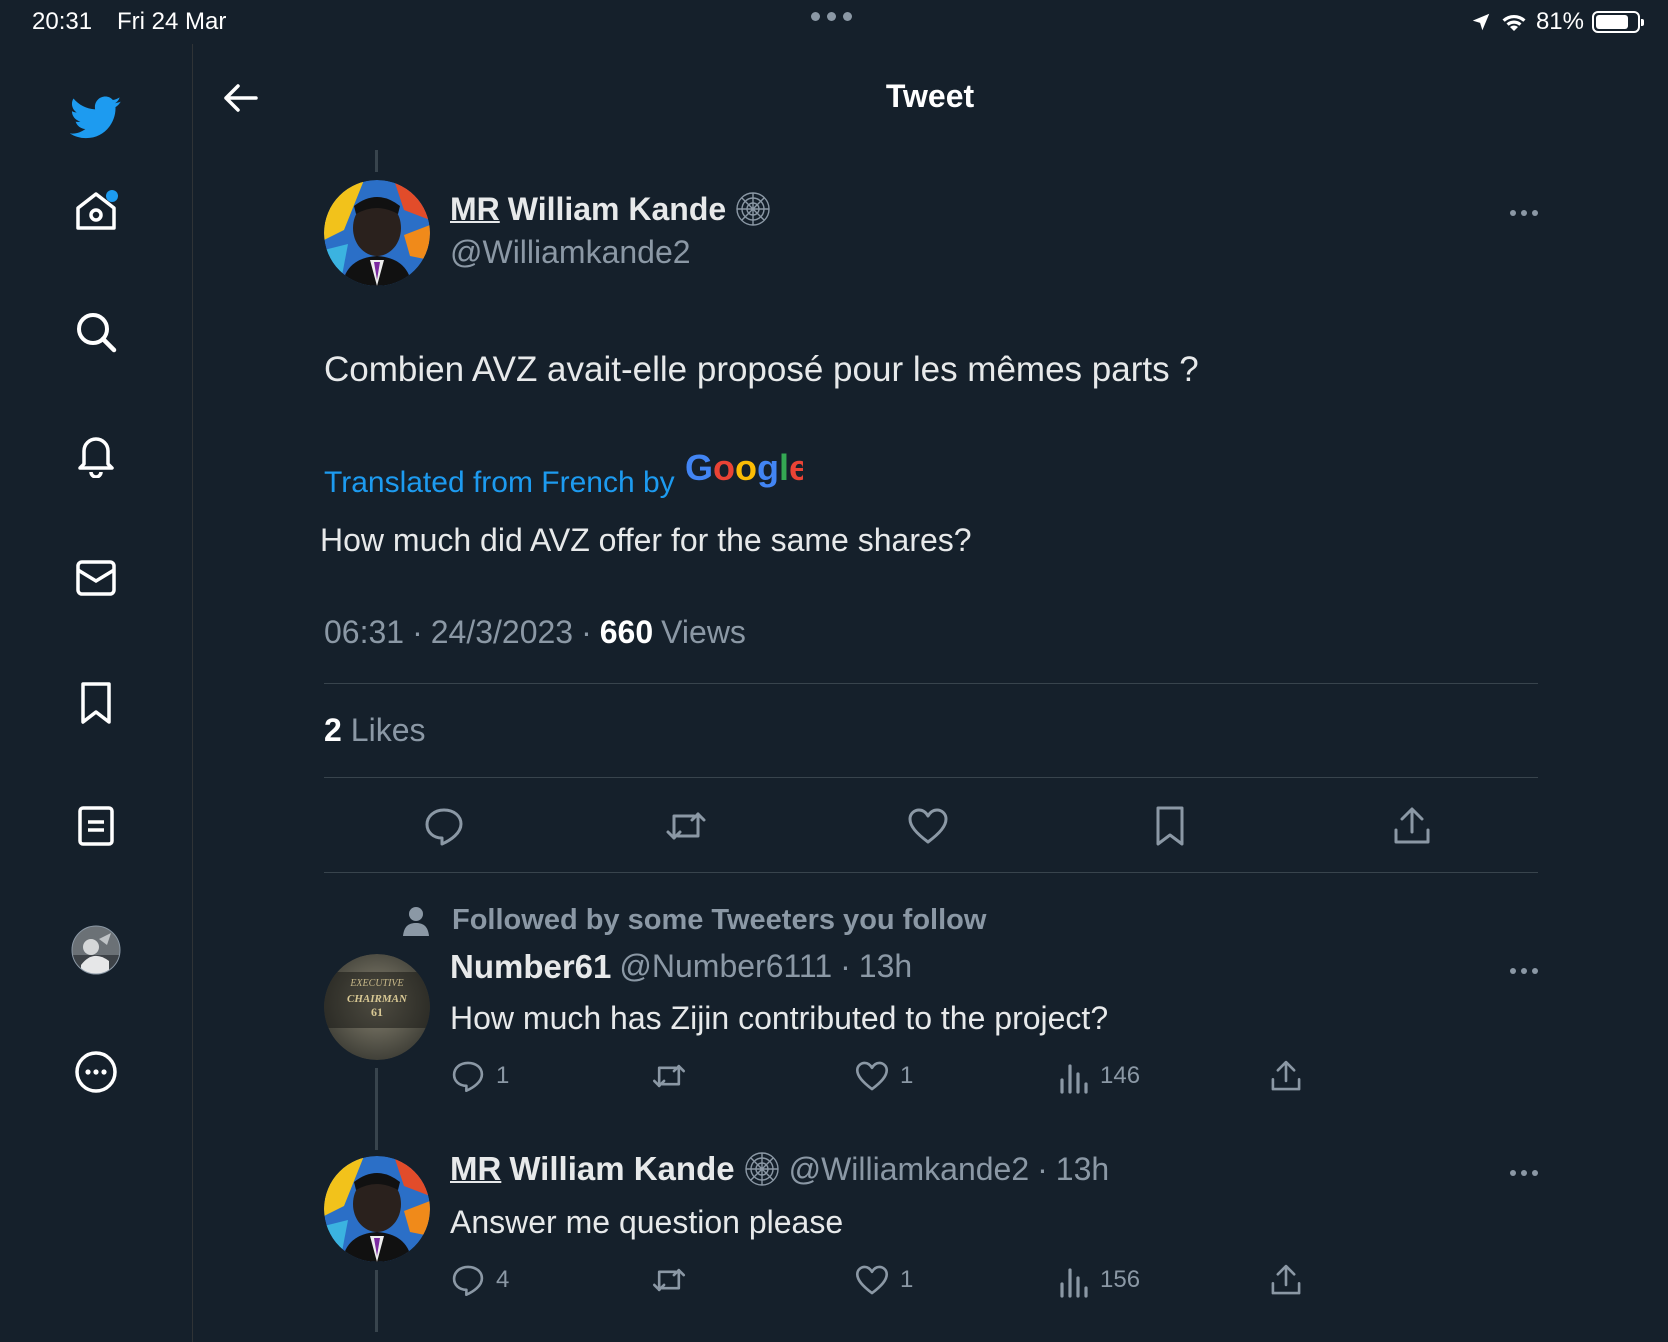 The image size is (1668, 1342). I want to click on tweet-meta: 06:31 · 24/3/2023 · 660 Views, so click(535, 632).